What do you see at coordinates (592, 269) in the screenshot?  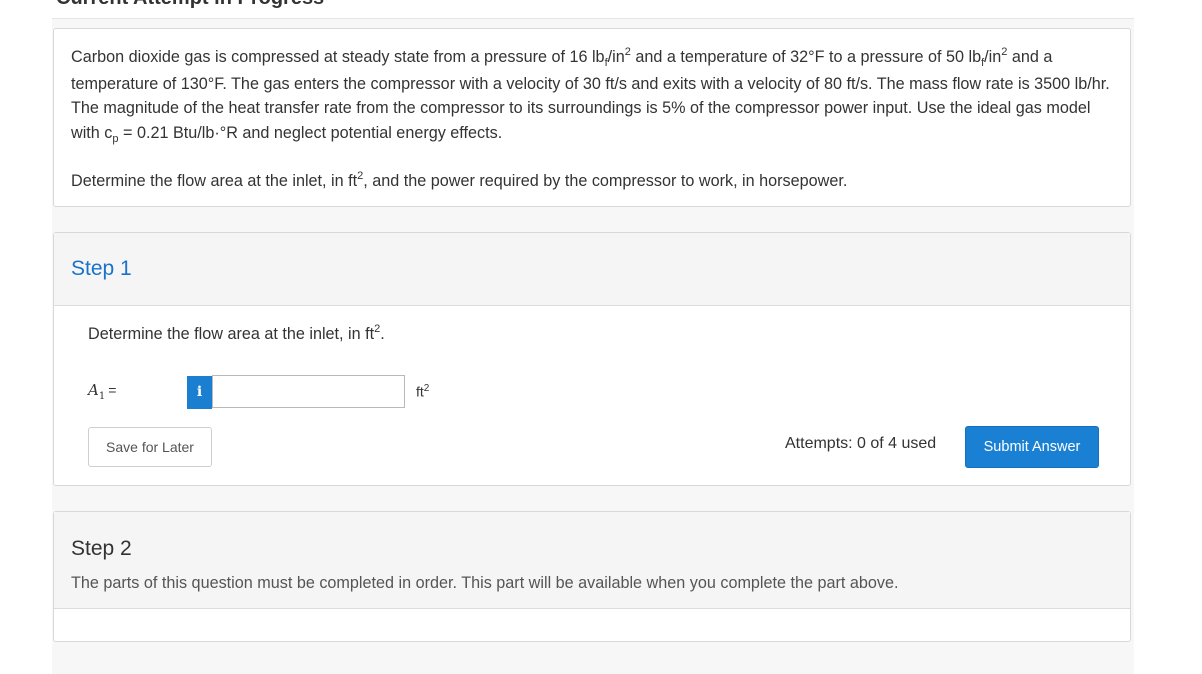 I see `step-1-header: Step 1` at bounding box center [592, 269].